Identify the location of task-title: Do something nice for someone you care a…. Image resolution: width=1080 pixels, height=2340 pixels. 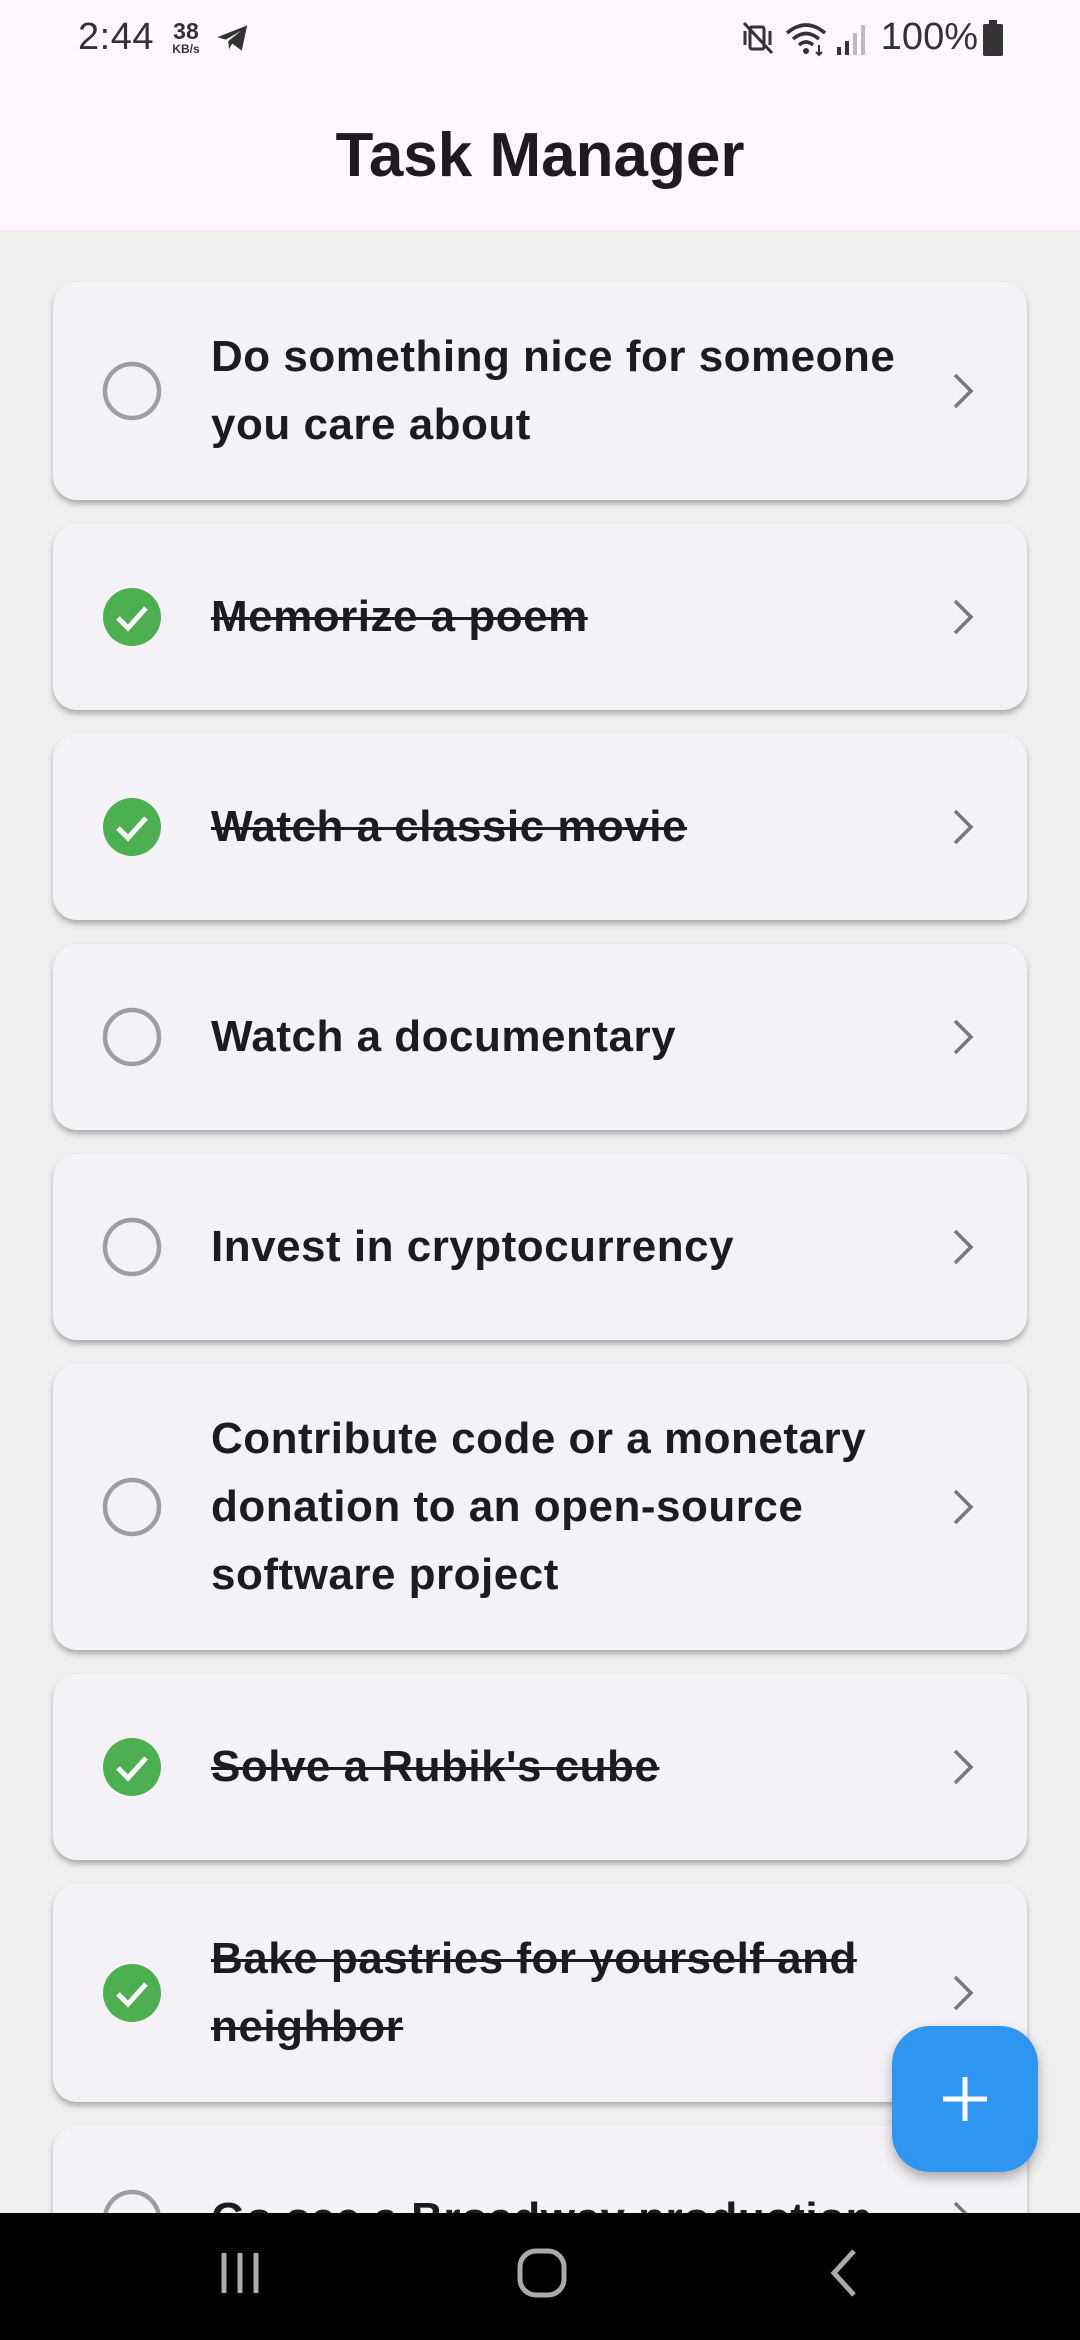
(553, 390).